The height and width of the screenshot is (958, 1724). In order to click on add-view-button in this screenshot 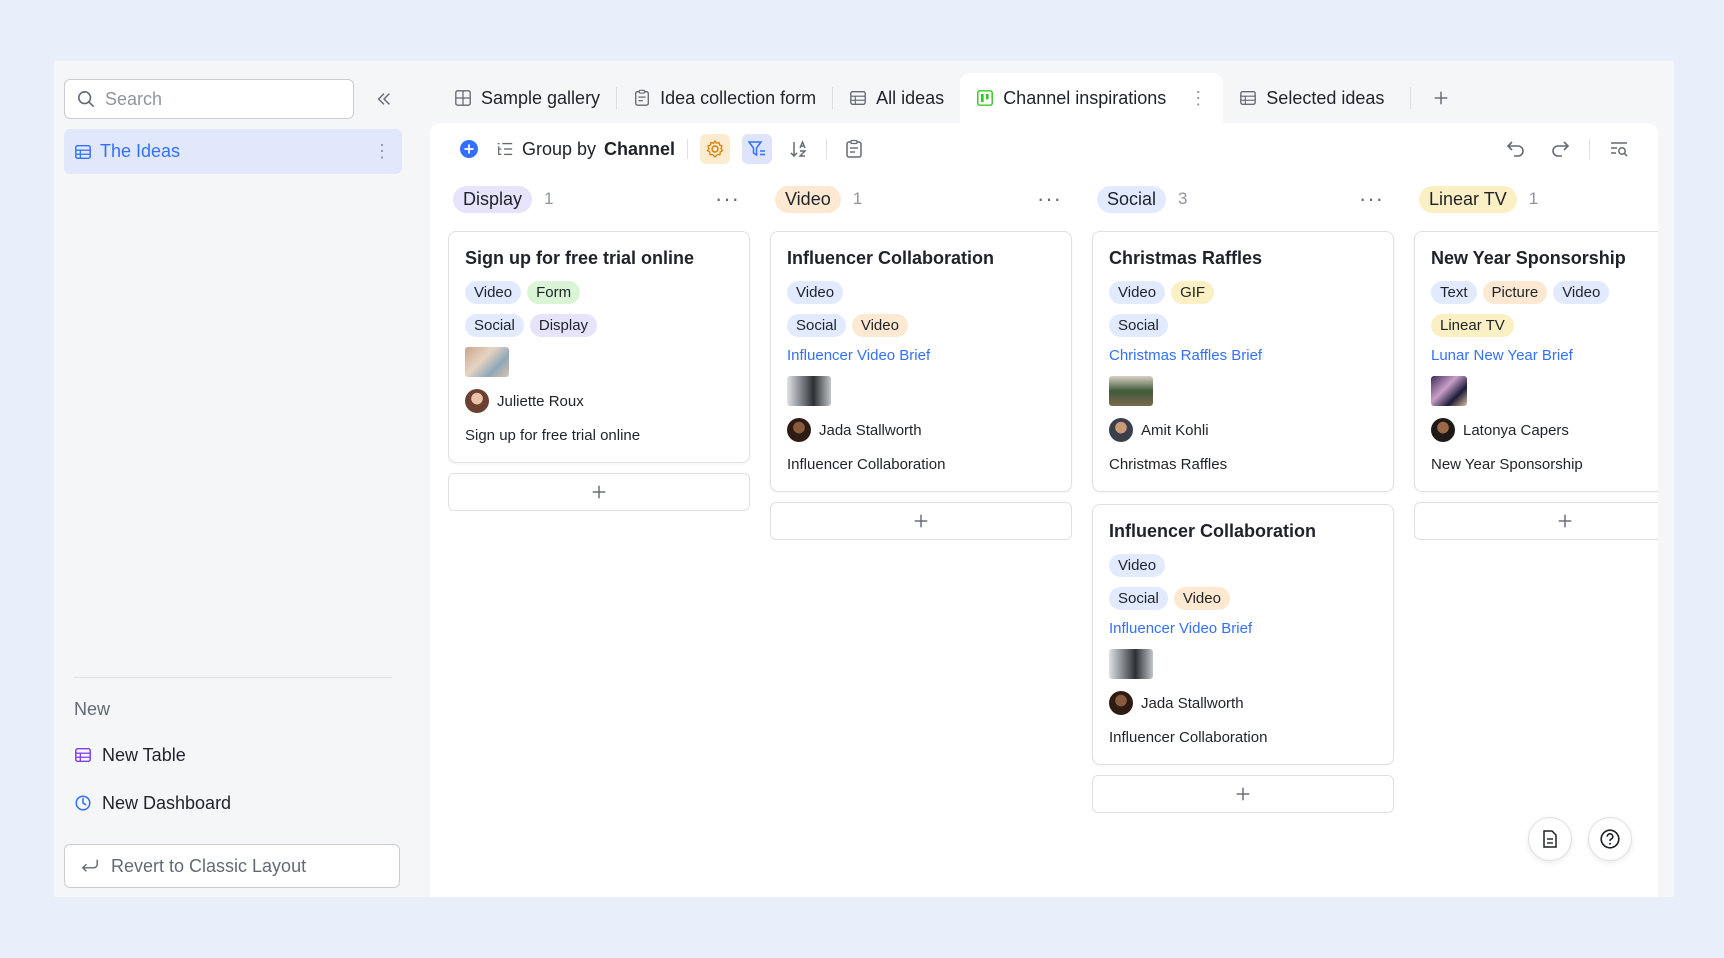, I will do `click(1441, 98)`.